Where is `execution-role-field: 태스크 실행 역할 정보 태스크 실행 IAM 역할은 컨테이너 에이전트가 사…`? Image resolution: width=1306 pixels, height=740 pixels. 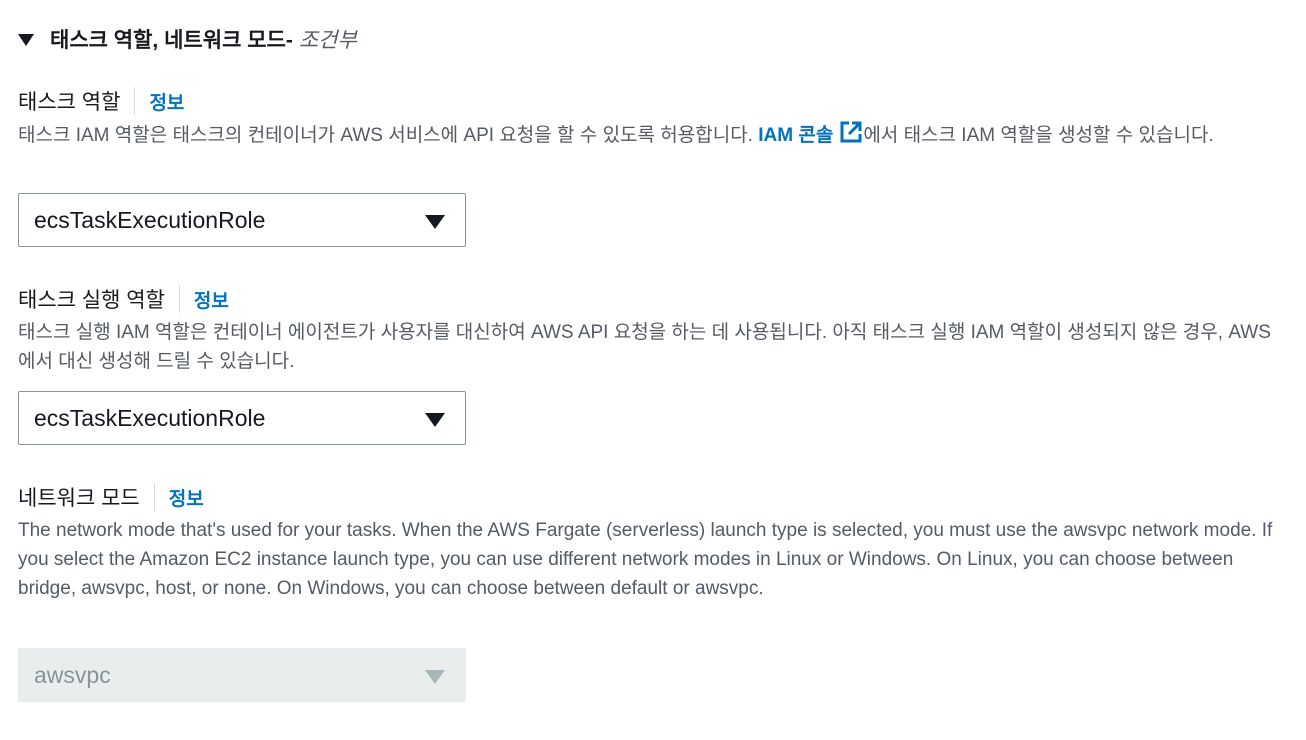
execution-role-field: 태스크 실행 역할 정보 태스크 실행 IAM 역할은 컨테이너 에이전트가 사… is located at coordinates (653, 329).